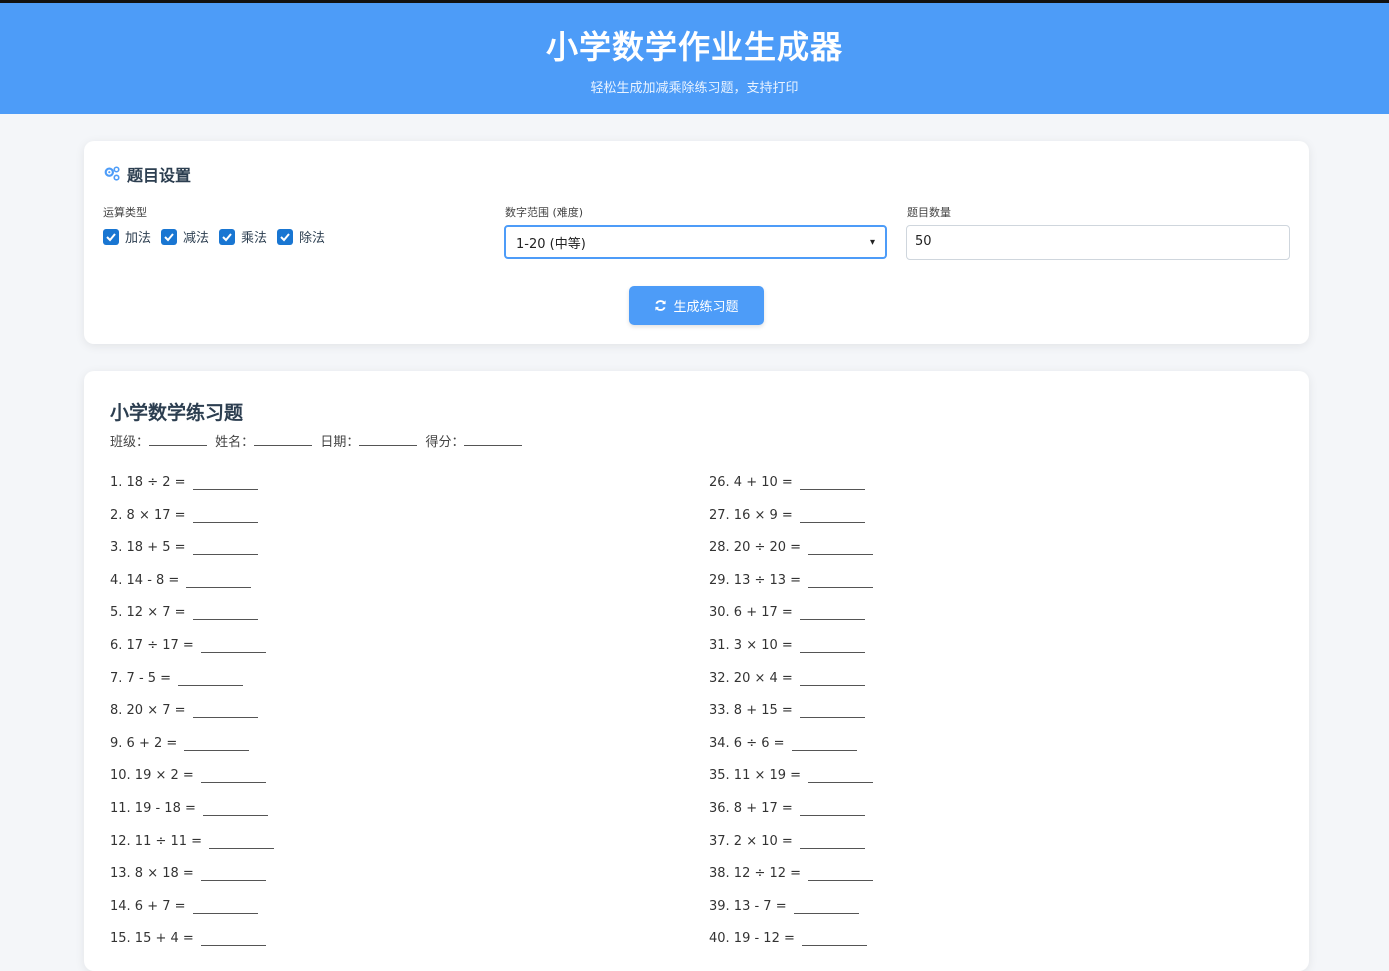 This screenshot has width=1389, height=971. Describe the element at coordinates (791, 850) in the screenshot. I see `problem-item: 37. 2 × 10 =` at that location.